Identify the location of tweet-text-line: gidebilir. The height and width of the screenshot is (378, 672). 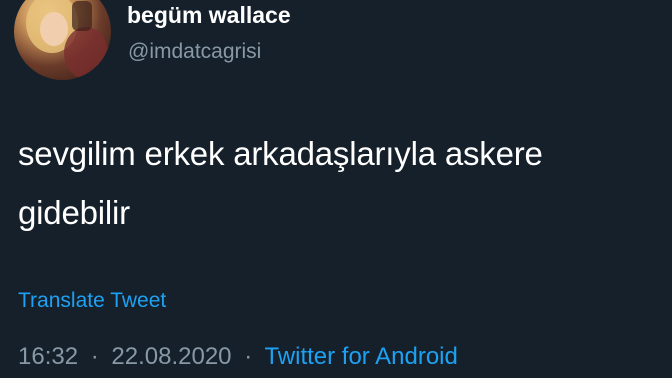
(74, 212).